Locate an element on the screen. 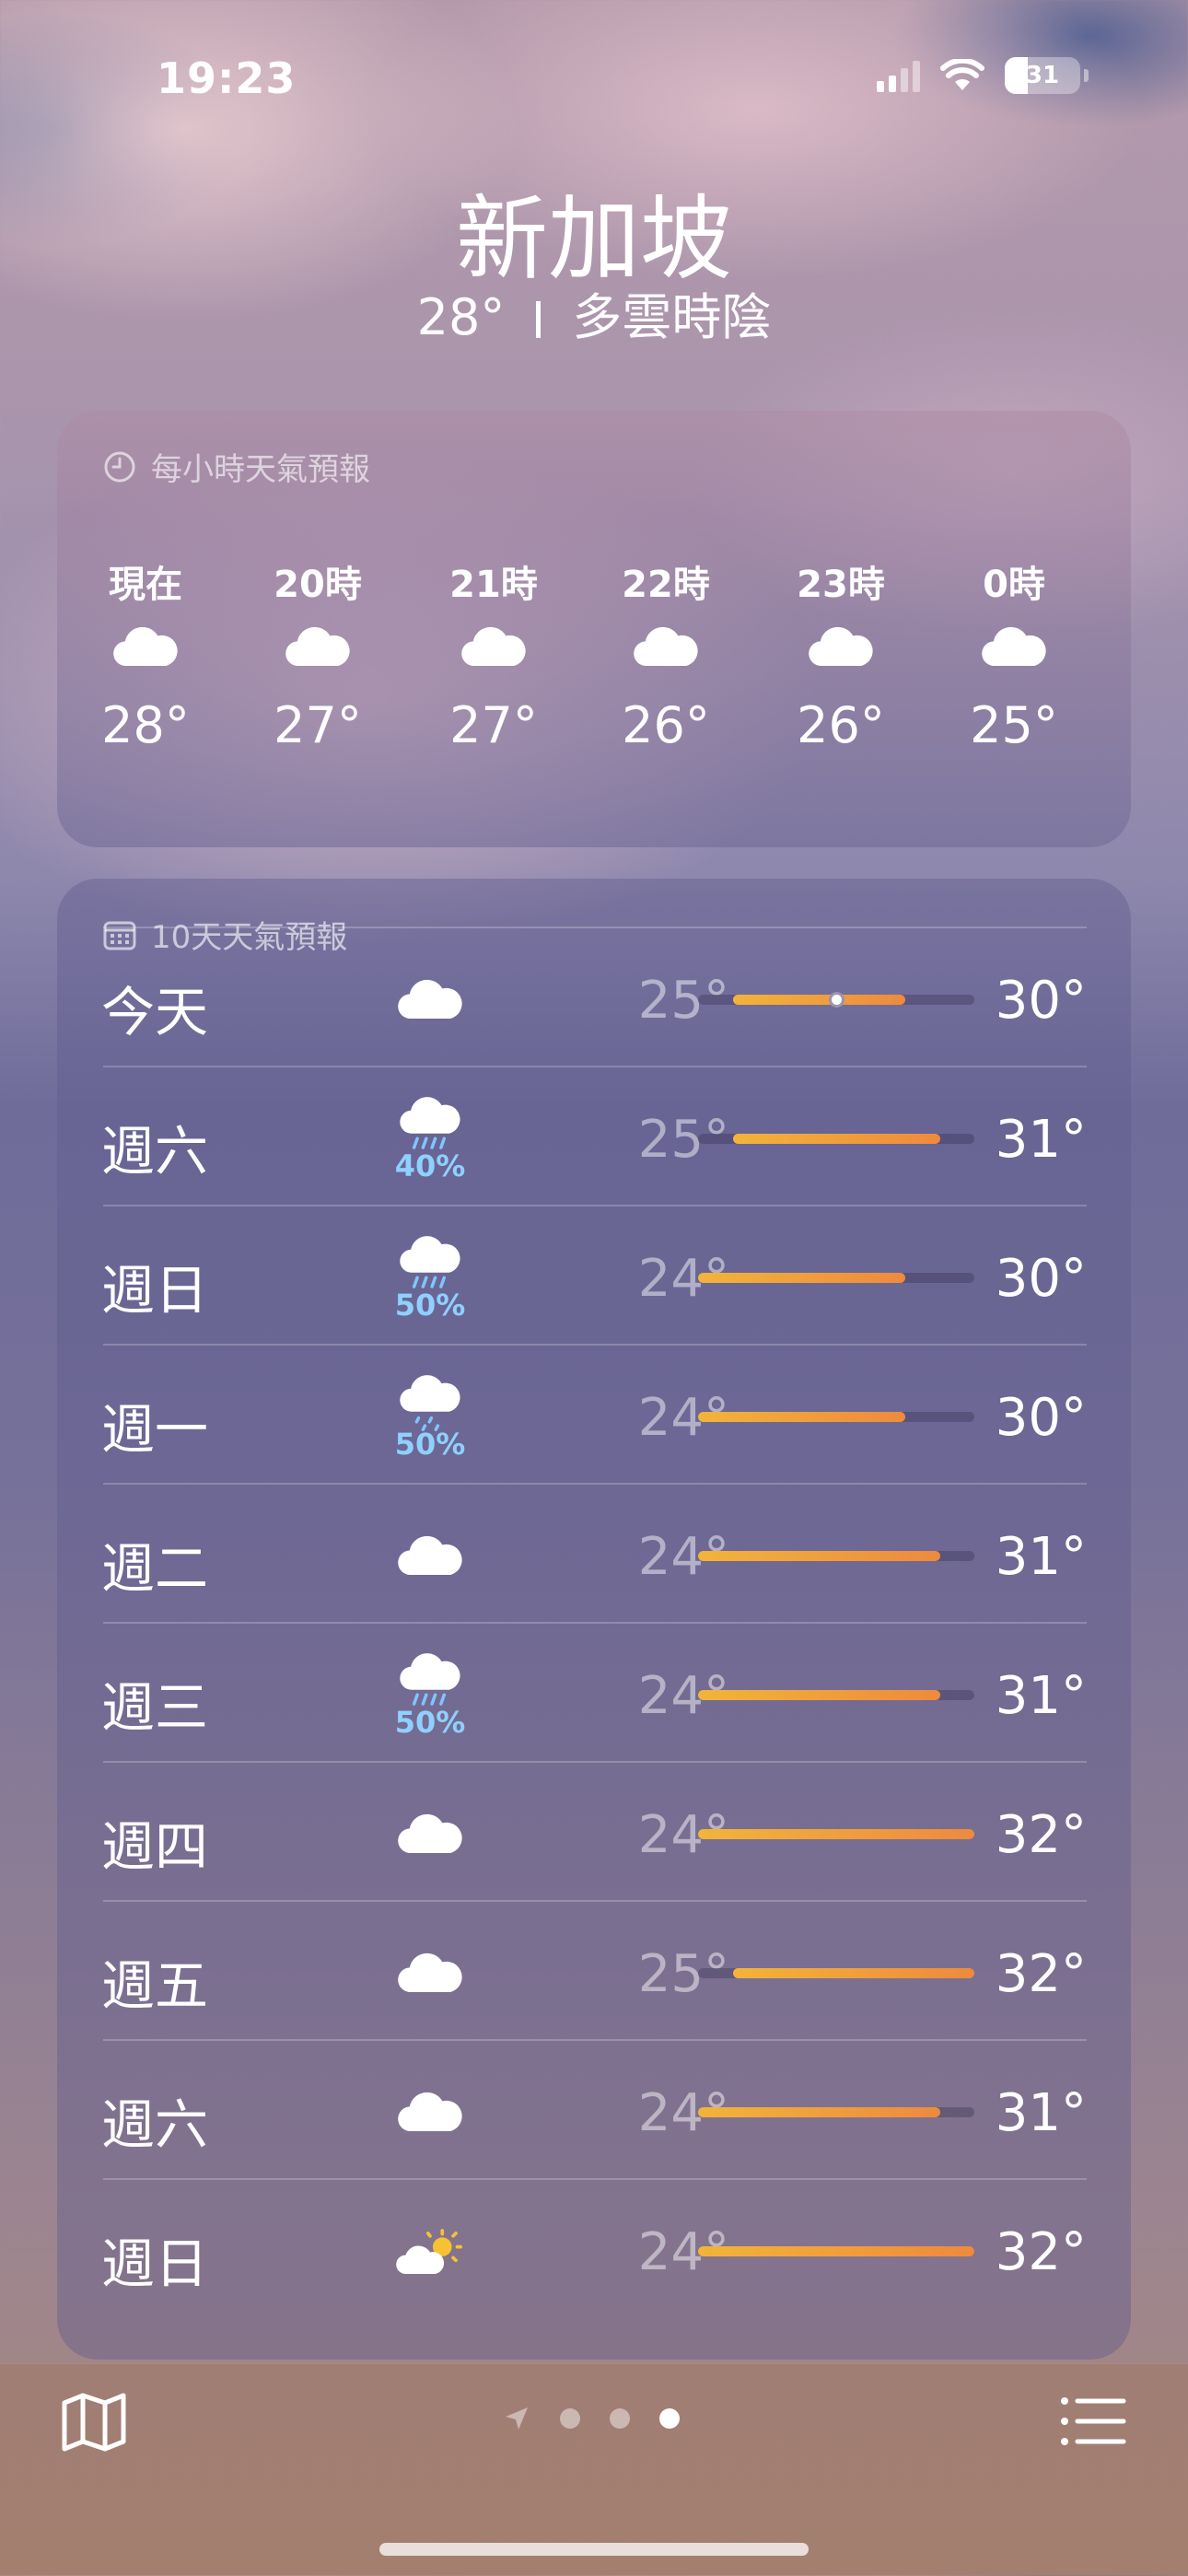 The height and width of the screenshot is (2576, 1188). cellular-signal-icon is located at coordinates (898, 75).